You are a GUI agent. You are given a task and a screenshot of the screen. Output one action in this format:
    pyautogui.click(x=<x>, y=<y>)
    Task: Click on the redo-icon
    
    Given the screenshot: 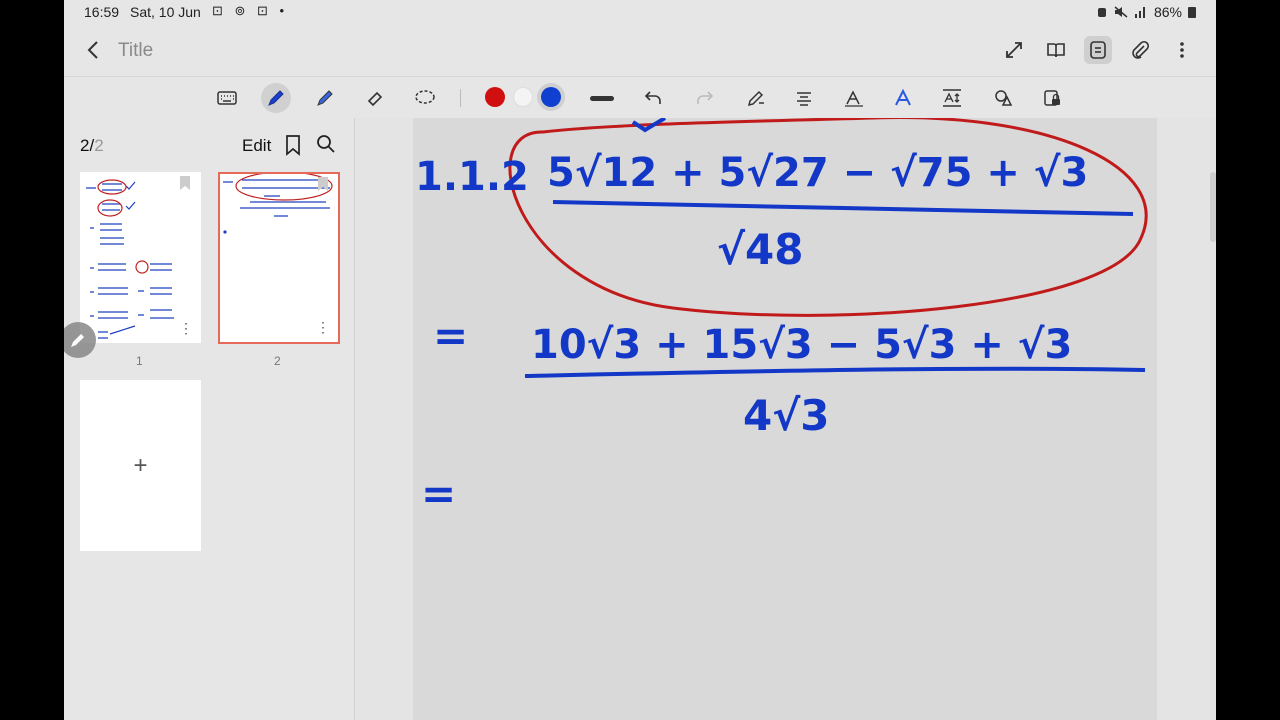 What is the action you would take?
    pyautogui.click(x=705, y=97)
    